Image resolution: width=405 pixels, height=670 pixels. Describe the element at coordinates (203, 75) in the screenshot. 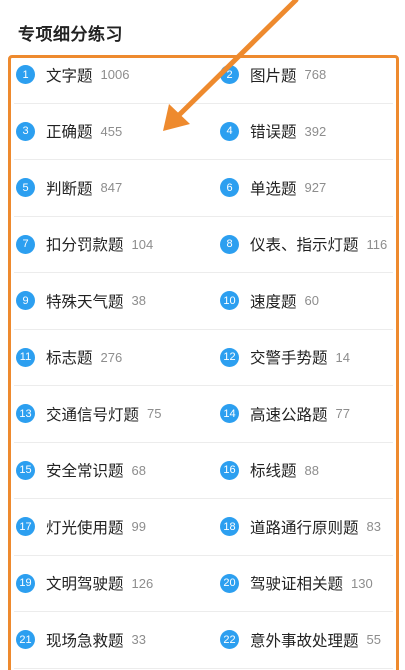

I see `category-row: 1 文字题 1006 2 图片题 768` at that location.